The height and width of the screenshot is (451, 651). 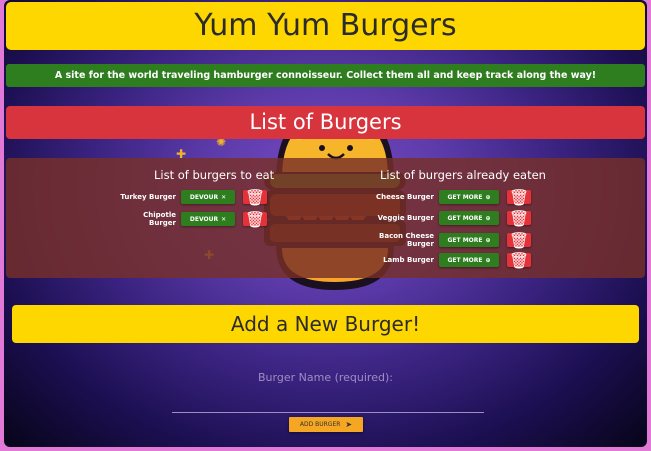 I want to click on list-item: Lamb Burger GET MORE ⊕ 🗑, so click(x=443, y=260).